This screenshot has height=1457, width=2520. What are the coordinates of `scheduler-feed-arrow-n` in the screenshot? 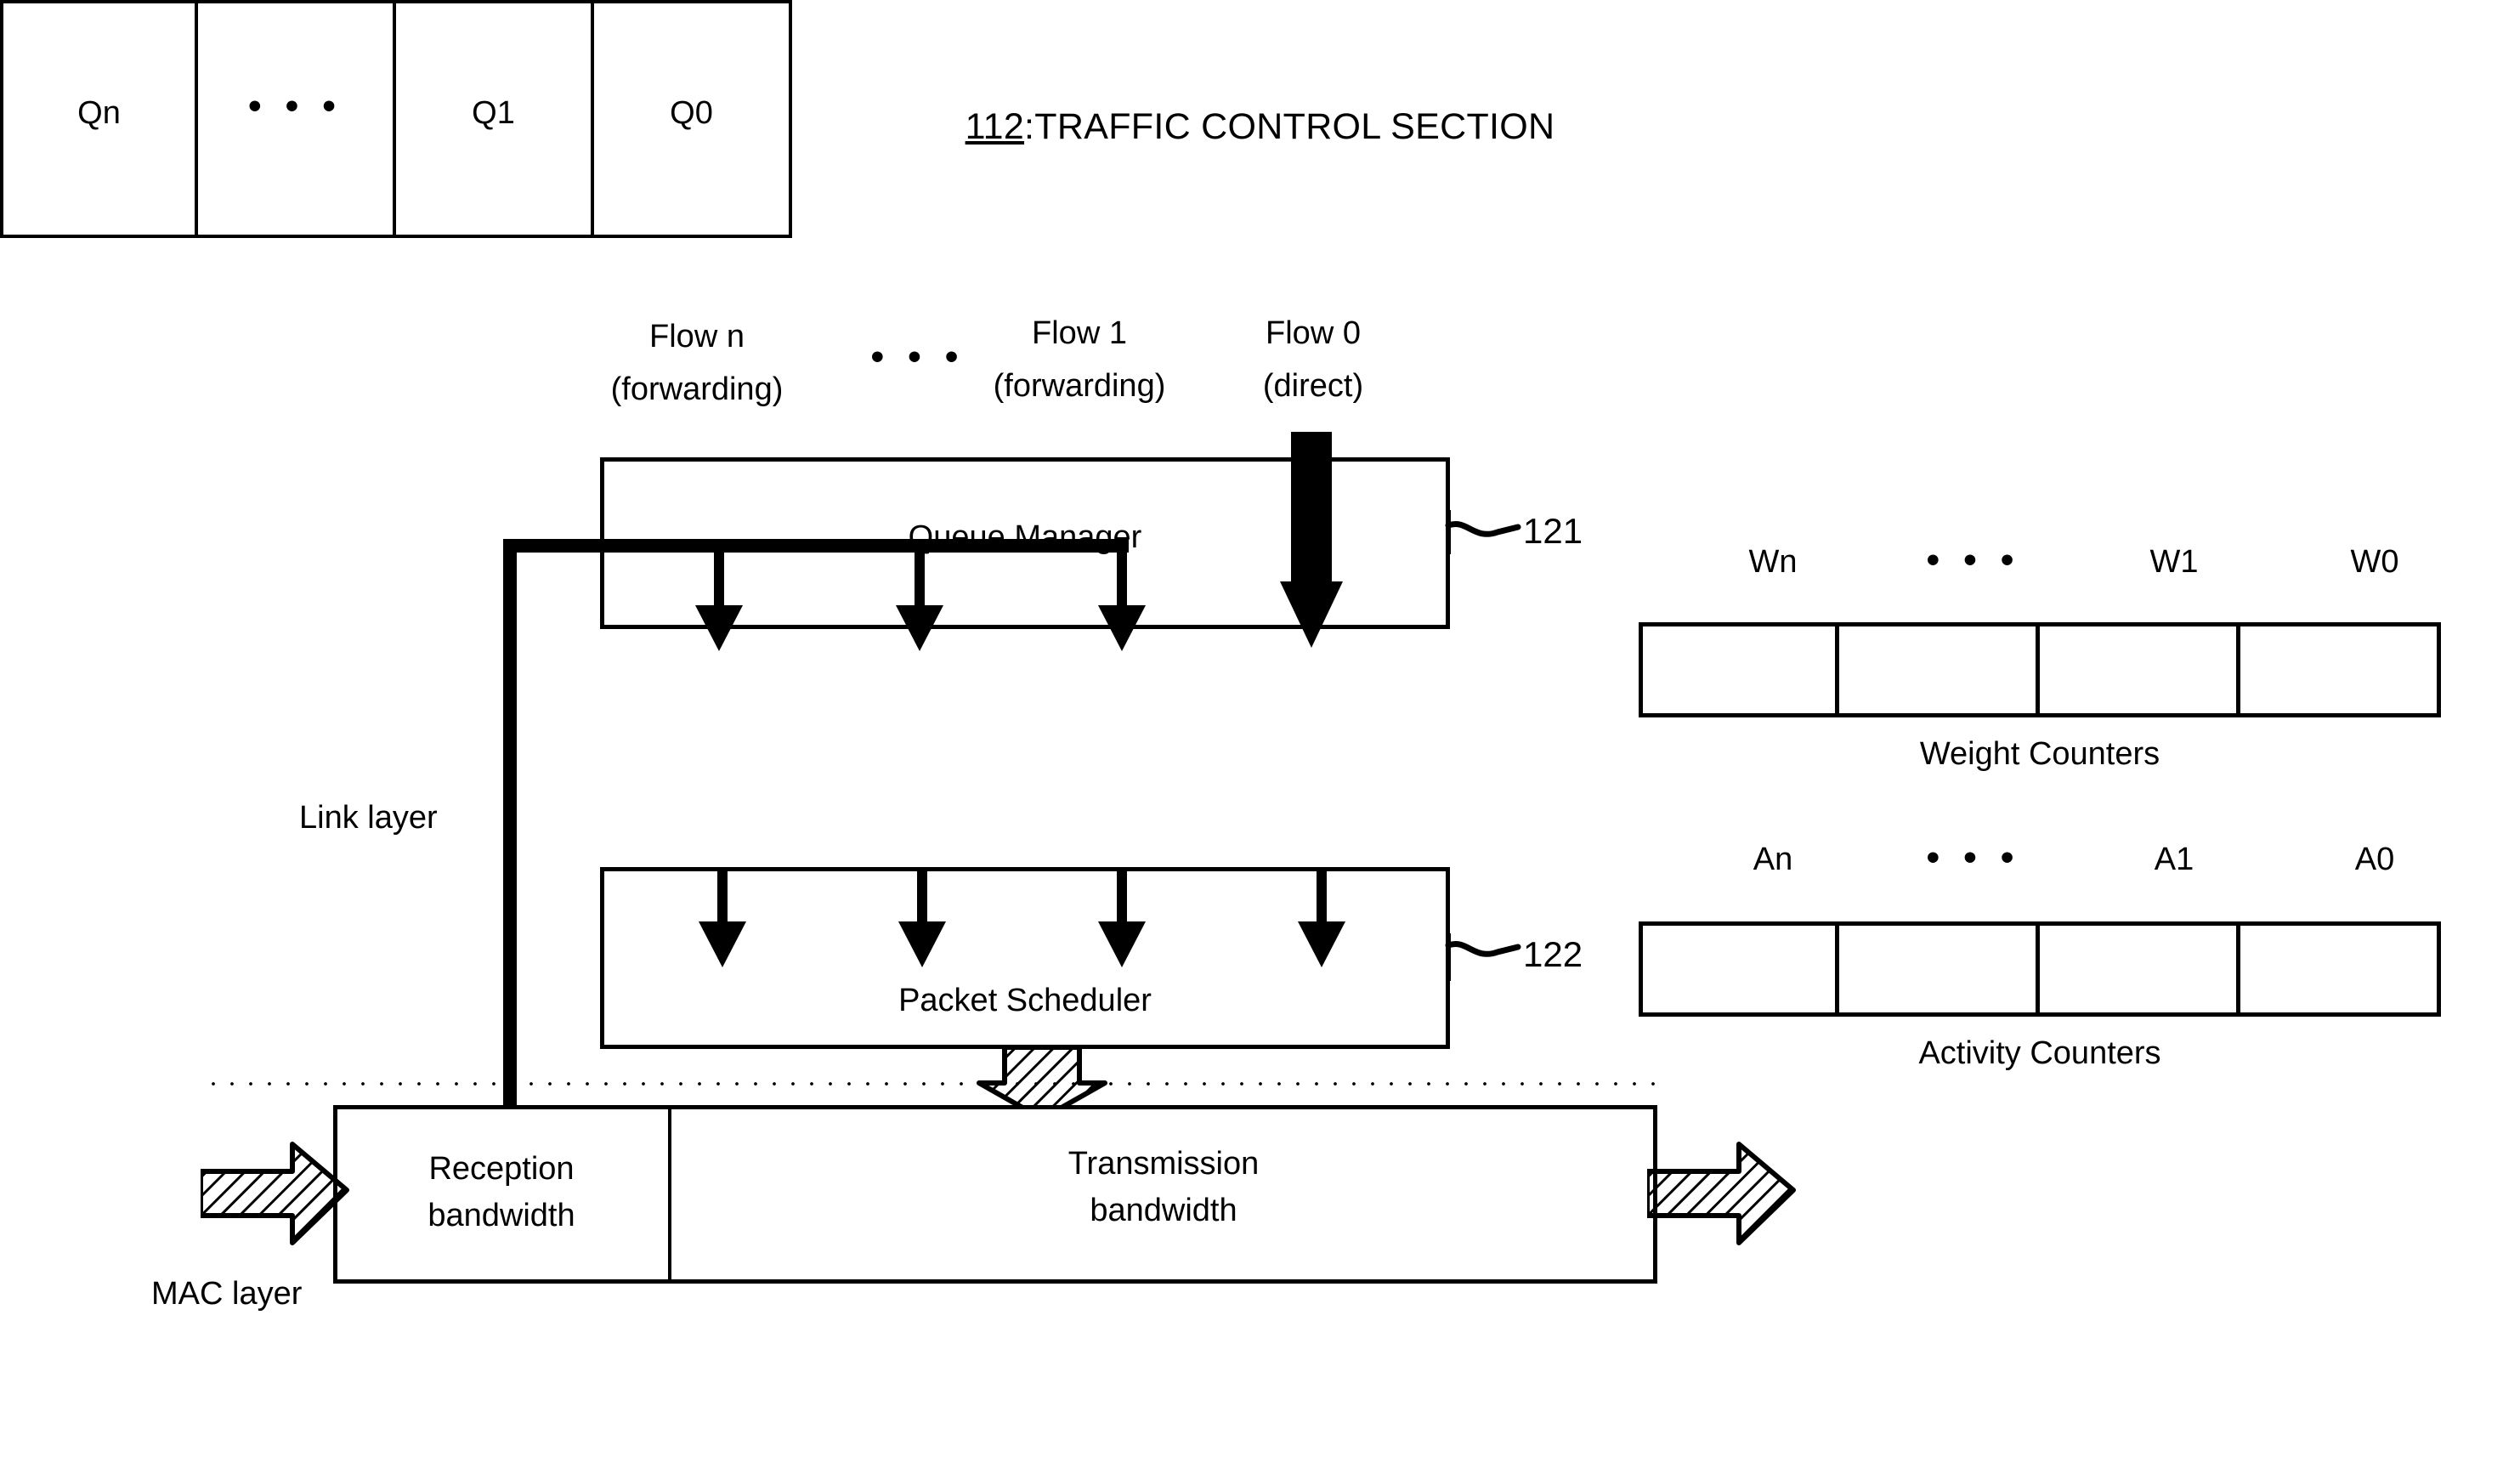 It's located at (722, 922).